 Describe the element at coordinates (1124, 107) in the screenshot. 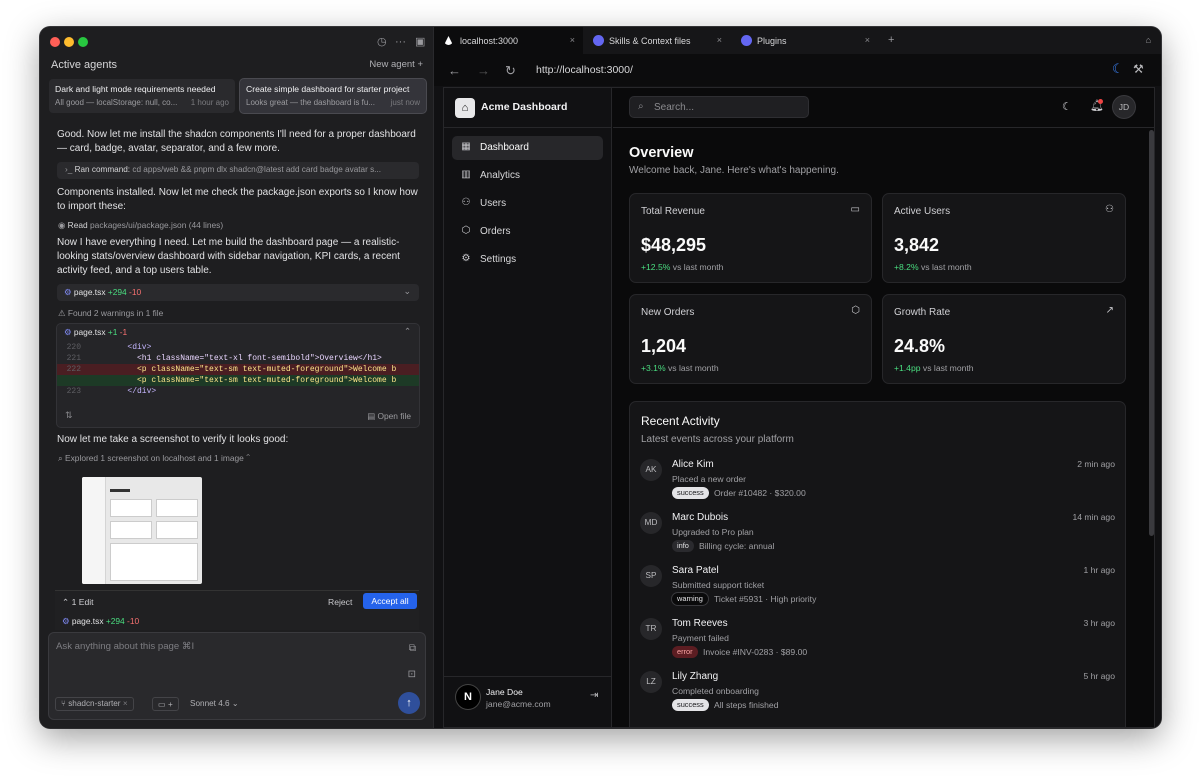

I see `header-avatar: JD` at that location.